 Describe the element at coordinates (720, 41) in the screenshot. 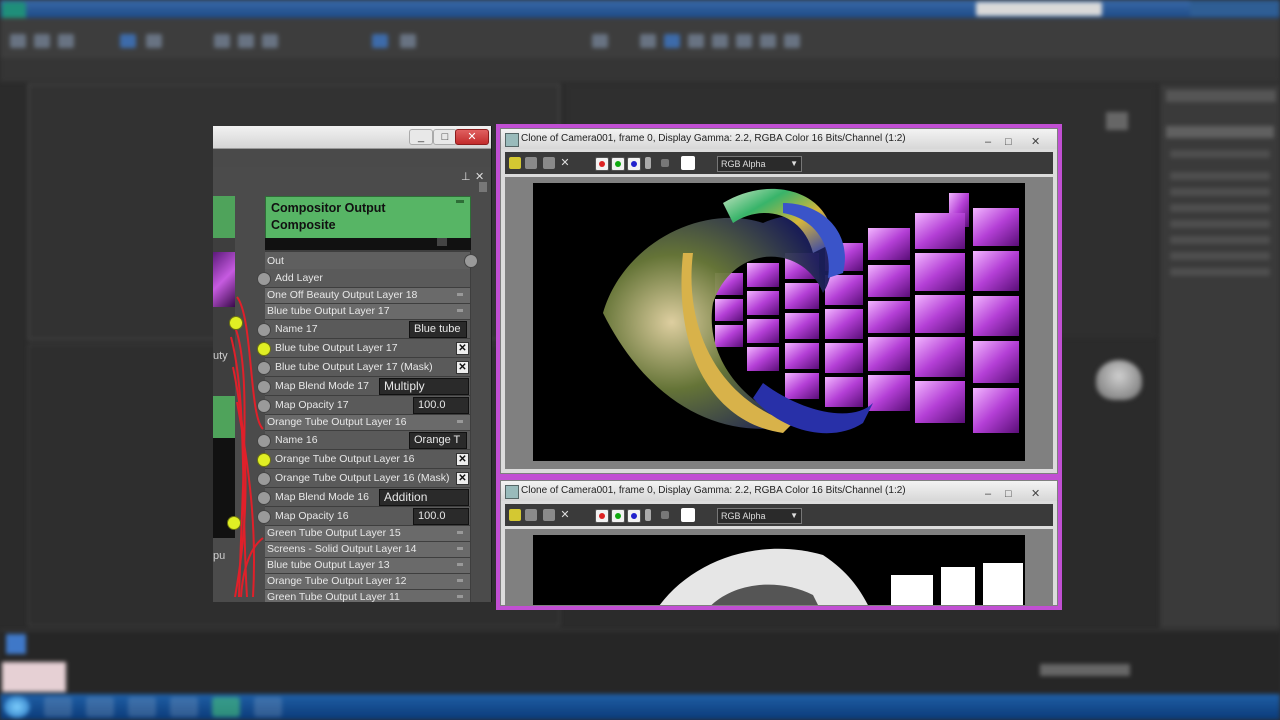

I see `schematic-icon` at that location.